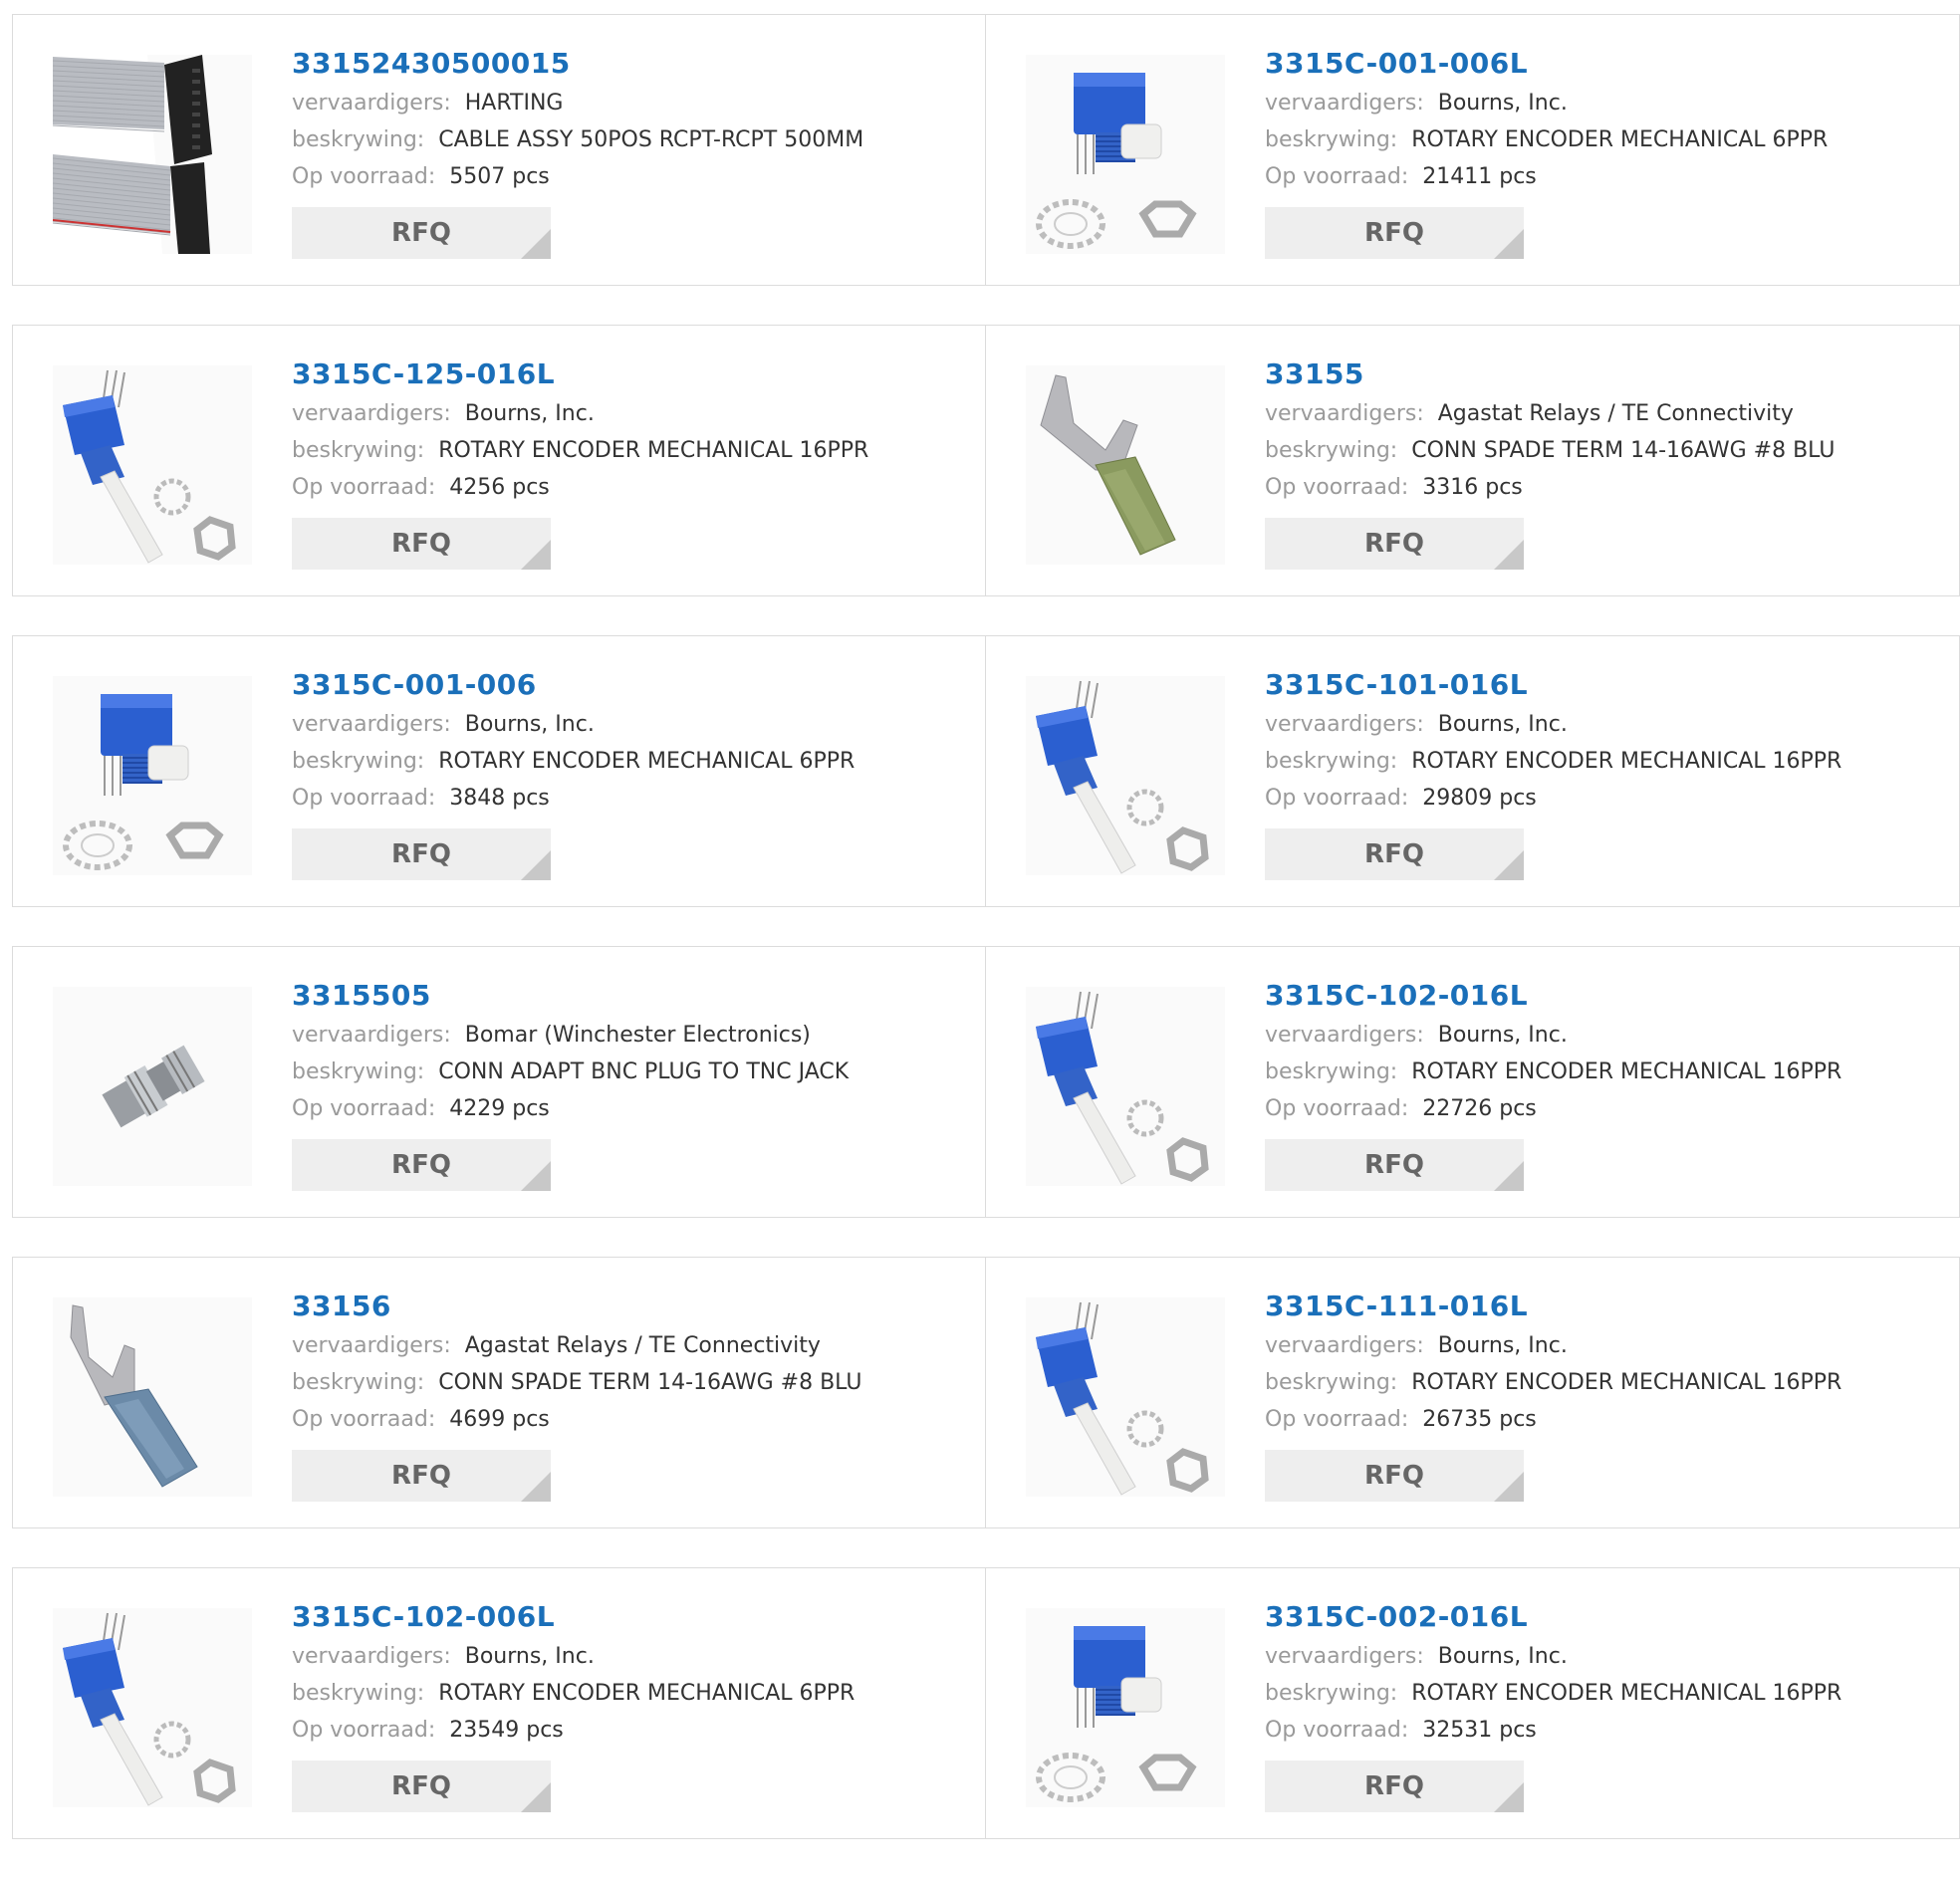  Describe the element at coordinates (570, 996) in the screenshot. I see `part-number-link: 3315505` at that location.